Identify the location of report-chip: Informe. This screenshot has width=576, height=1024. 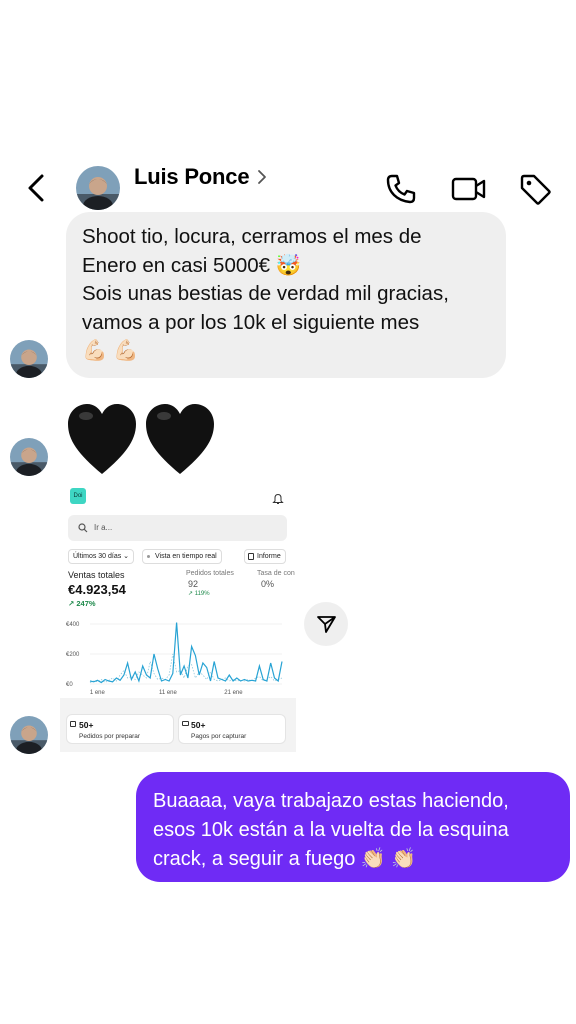
(265, 556).